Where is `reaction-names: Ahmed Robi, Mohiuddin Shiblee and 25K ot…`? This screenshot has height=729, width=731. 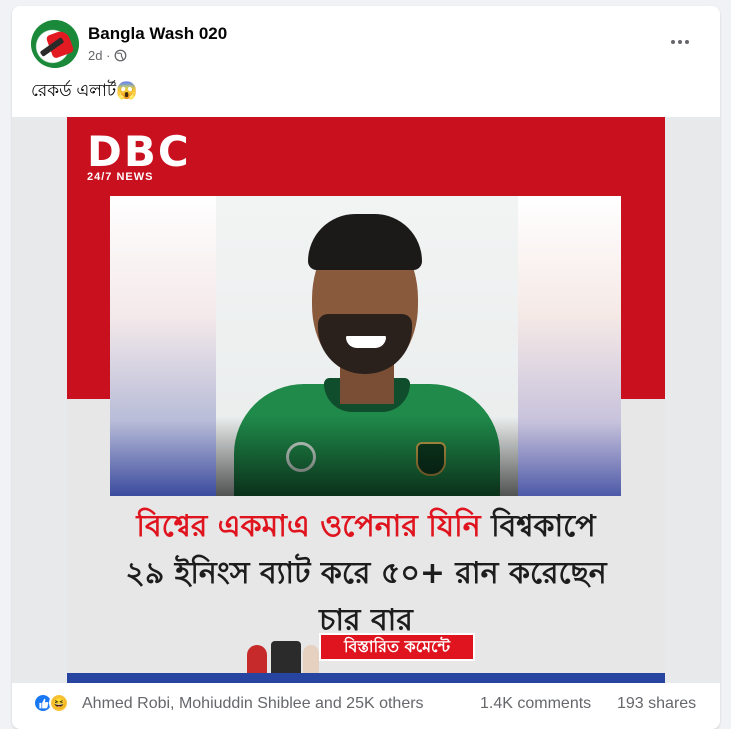 reaction-names: Ahmed Robi, Mohiuddin Shiblee and 25K ot… is located at coordinates (253, 704).